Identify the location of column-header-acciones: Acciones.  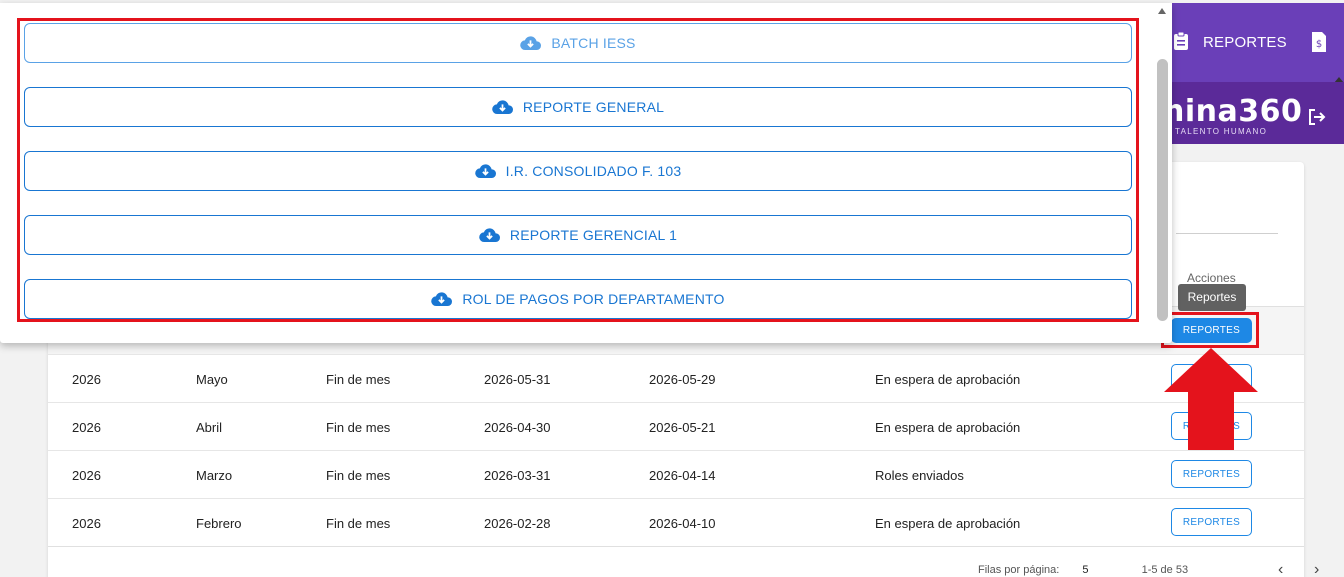
(1211, 278).